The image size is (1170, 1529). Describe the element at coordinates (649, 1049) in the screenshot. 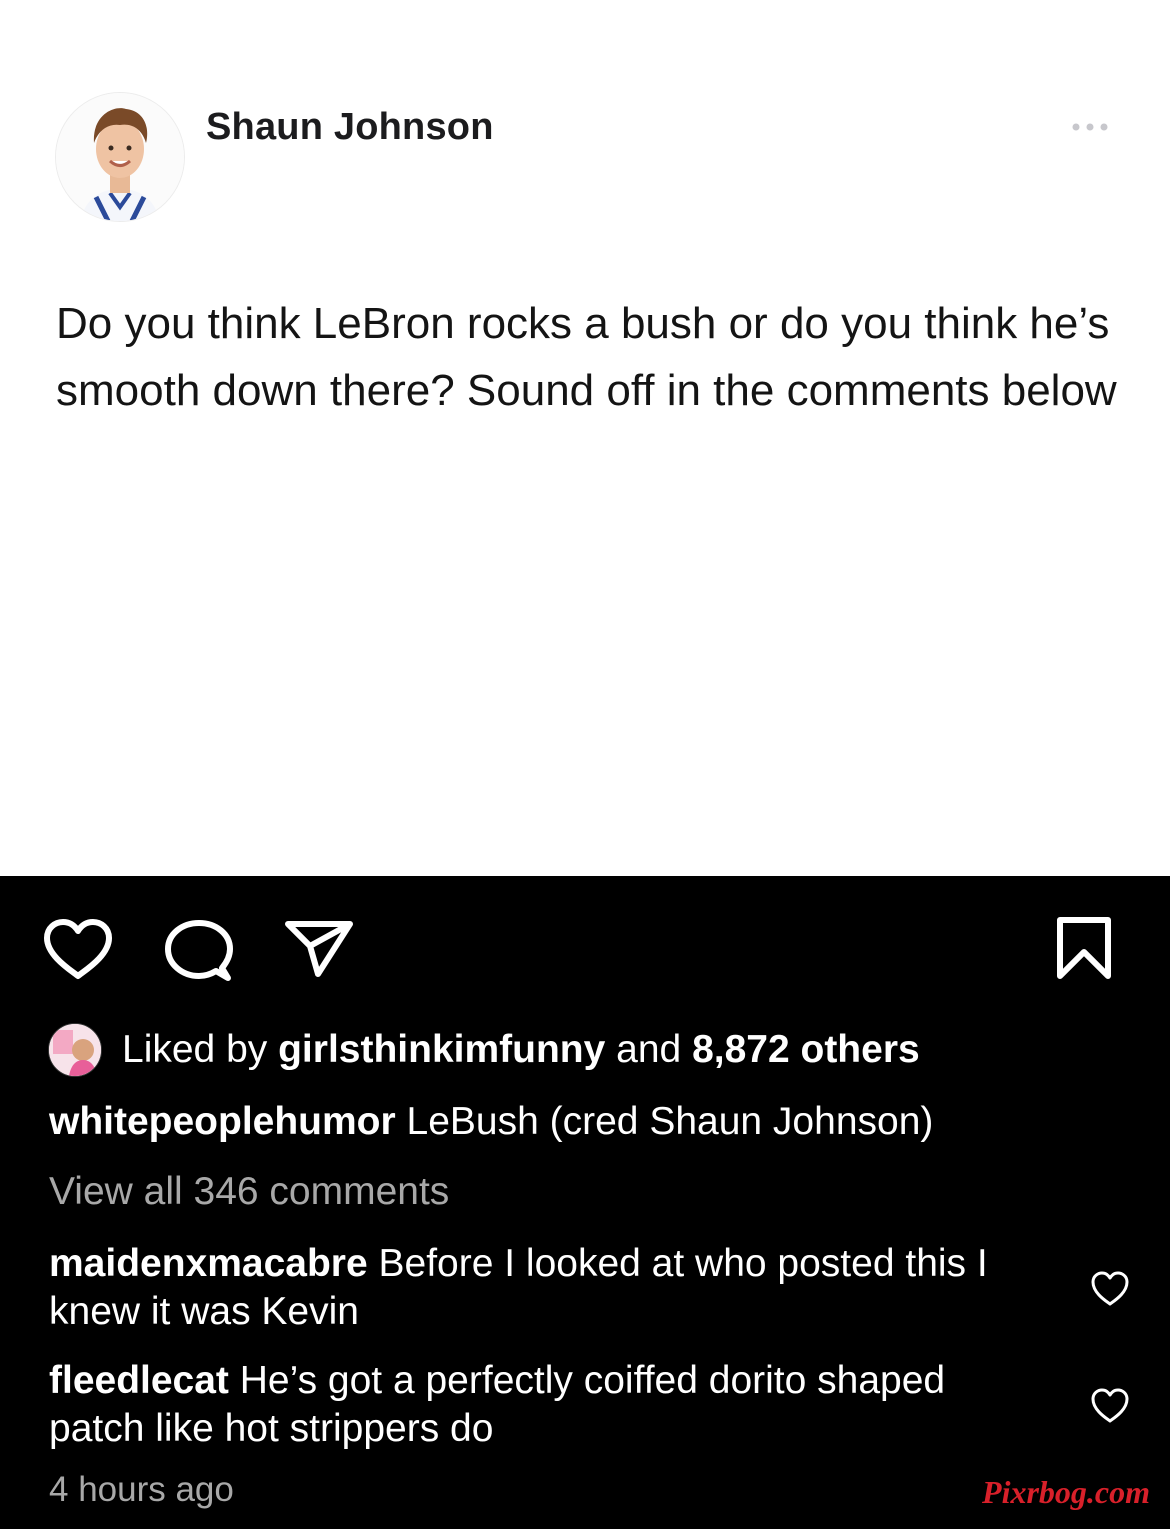

I see `liked-by-conjunction: and` at that location.